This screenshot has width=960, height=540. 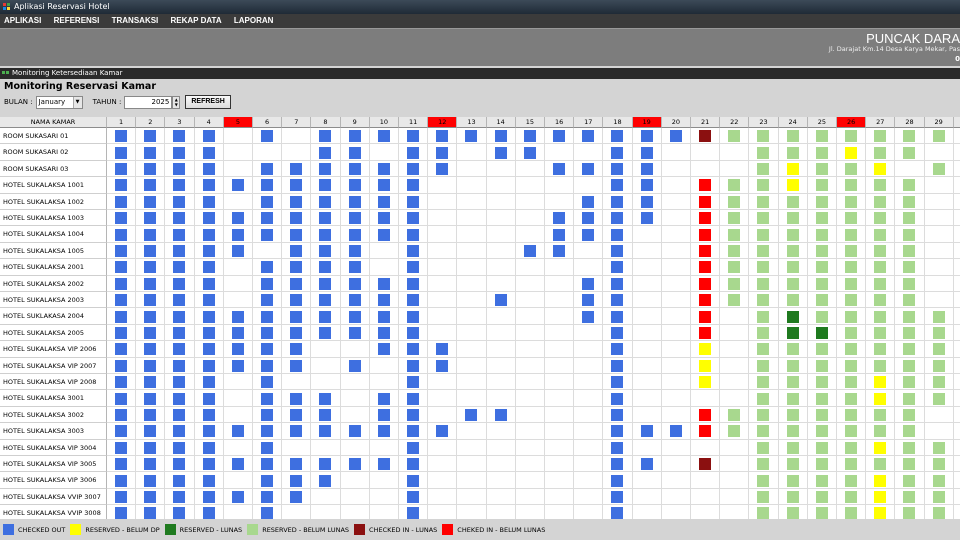 I want to click on menu-transaksi: TRANSAKSI, so click(x=135, y=20).